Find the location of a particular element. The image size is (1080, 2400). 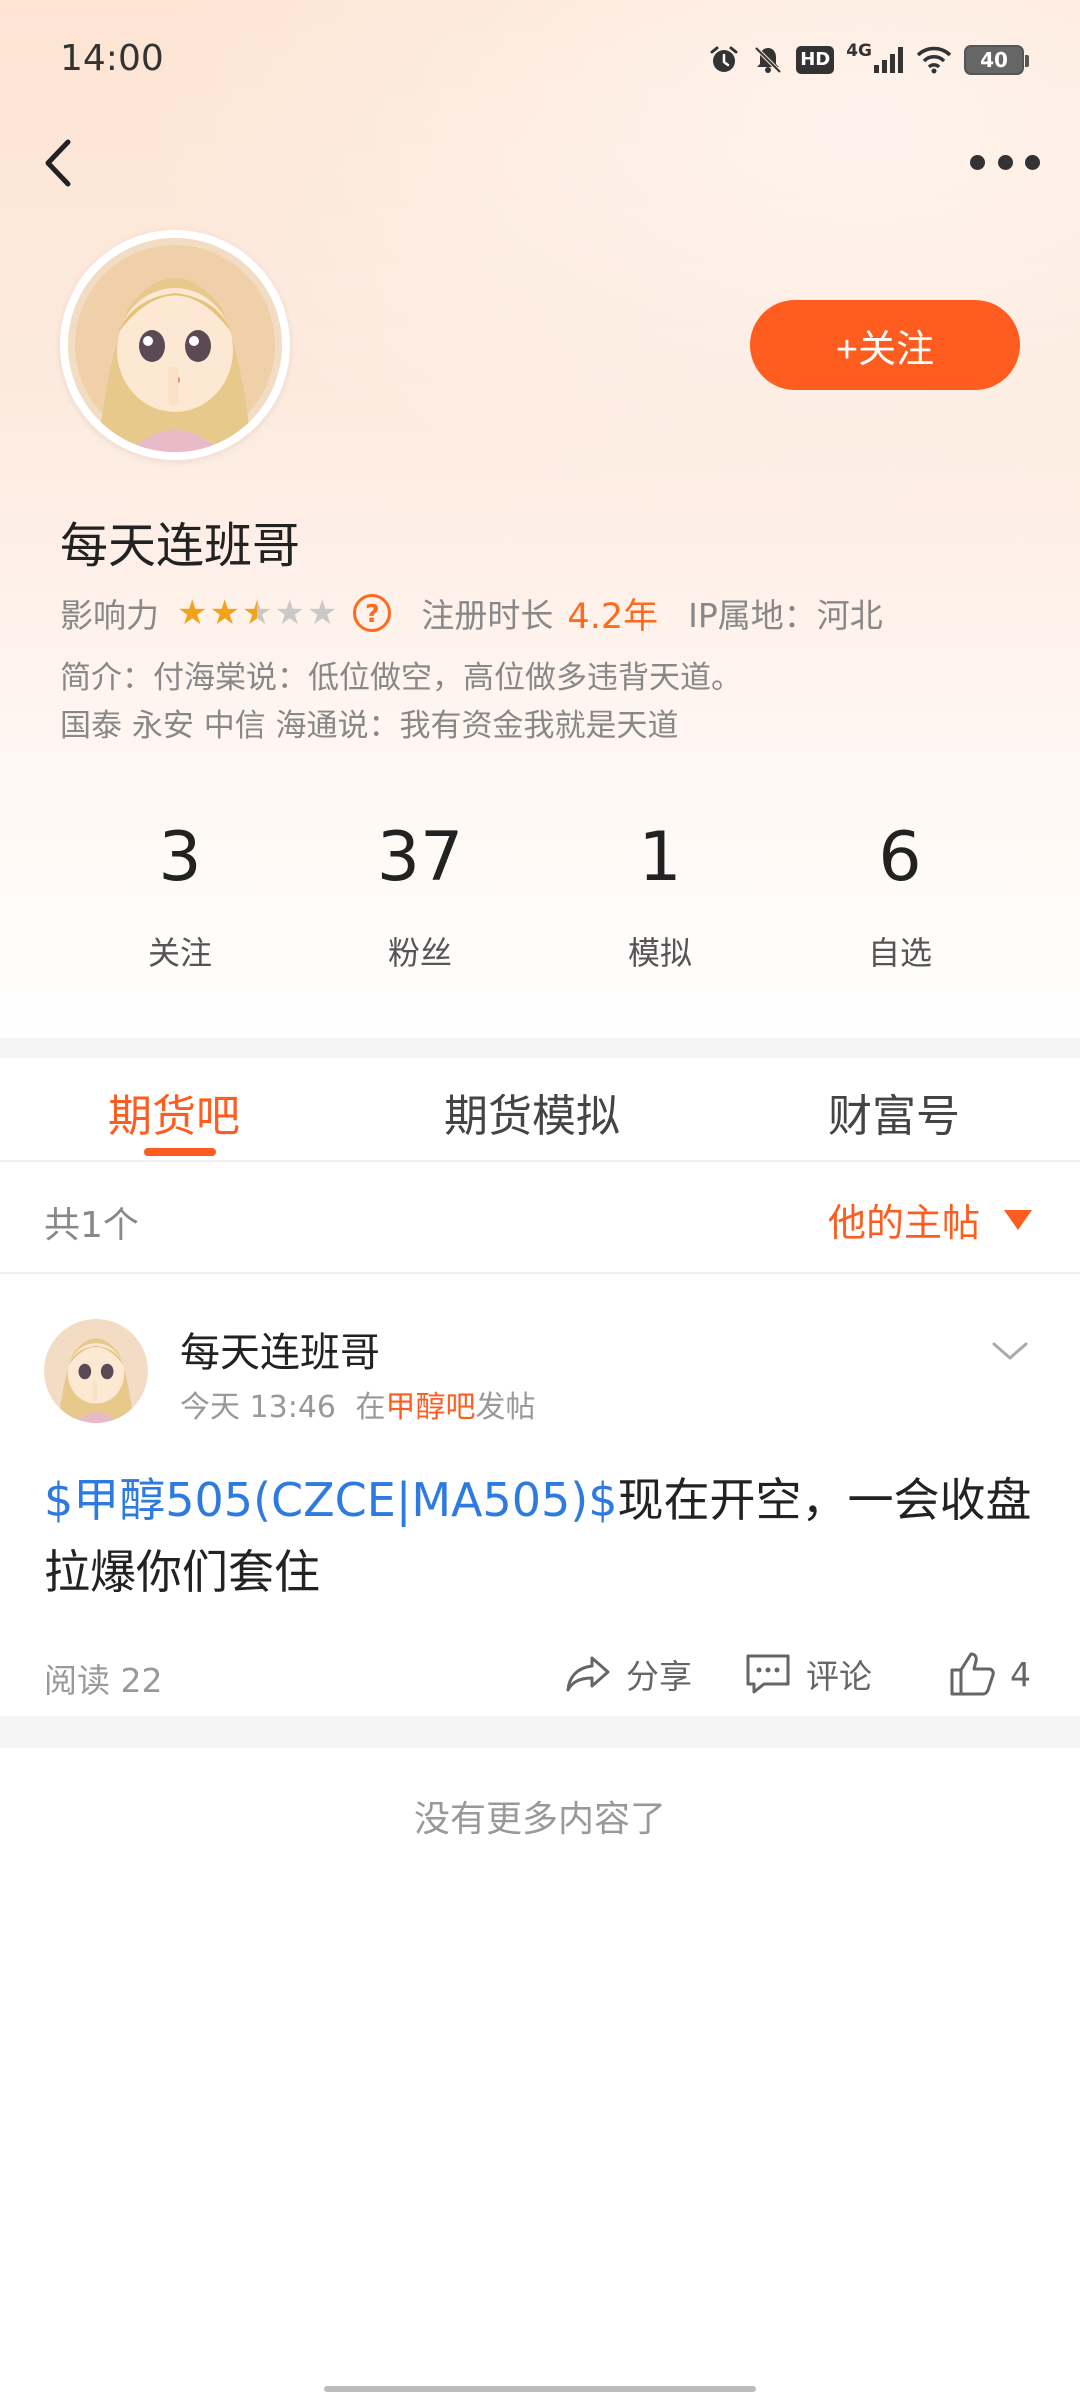

post-author-name: 每天连班哥 is located at coordinates (280, 1349).